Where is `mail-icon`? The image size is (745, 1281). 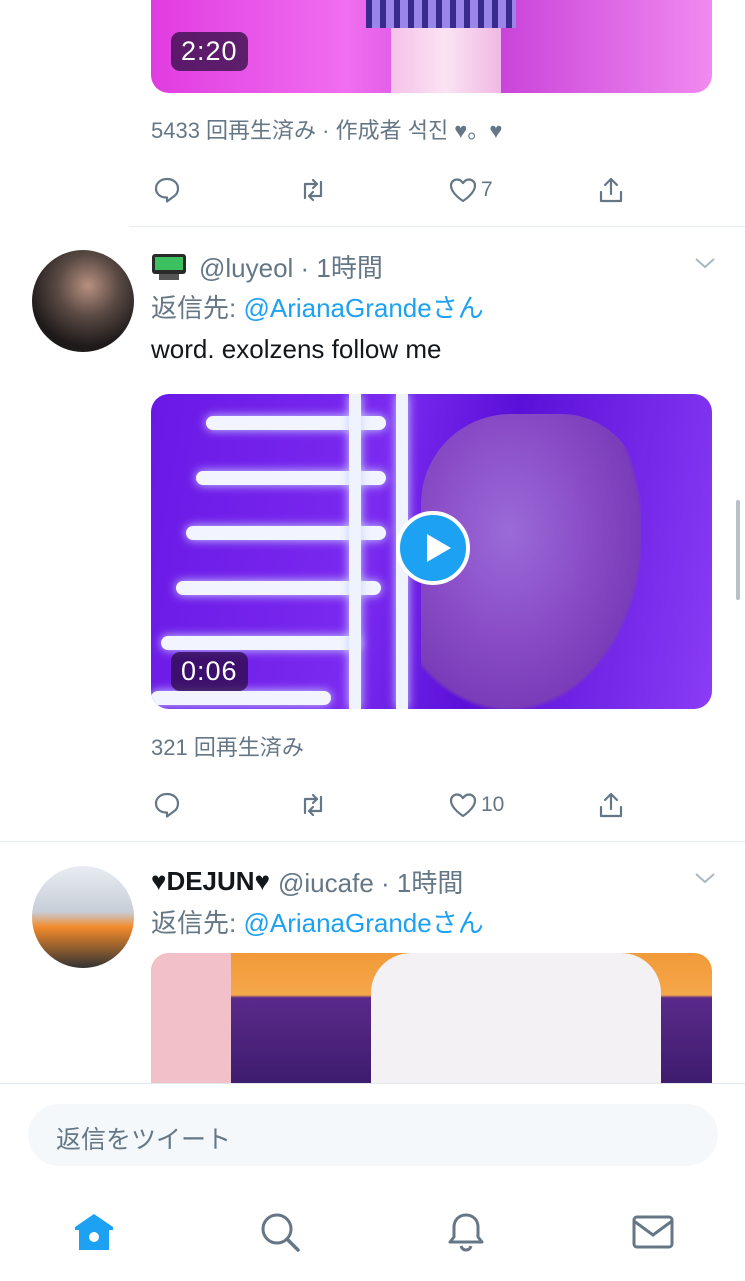 mail-icon is located at coordinates (653, 1232).